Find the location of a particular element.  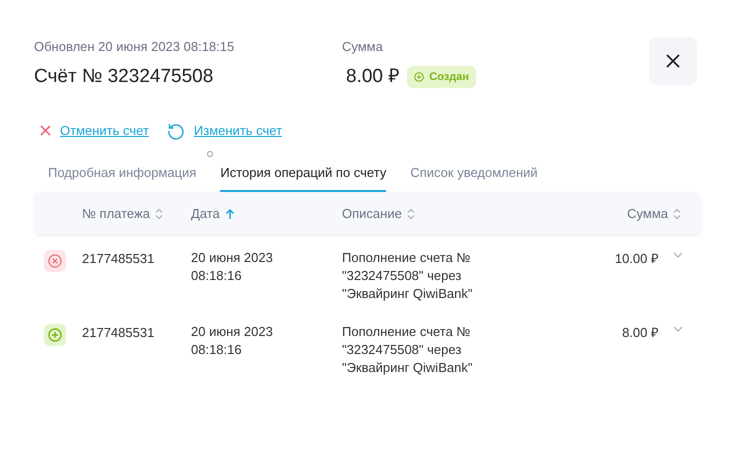

column-header: Сумма is located at coordinates (647, 214).